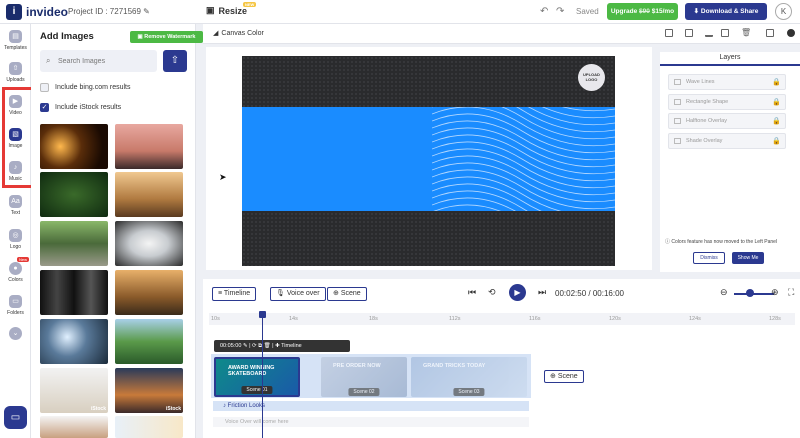  I want to click on playhead, so click(262, 375).